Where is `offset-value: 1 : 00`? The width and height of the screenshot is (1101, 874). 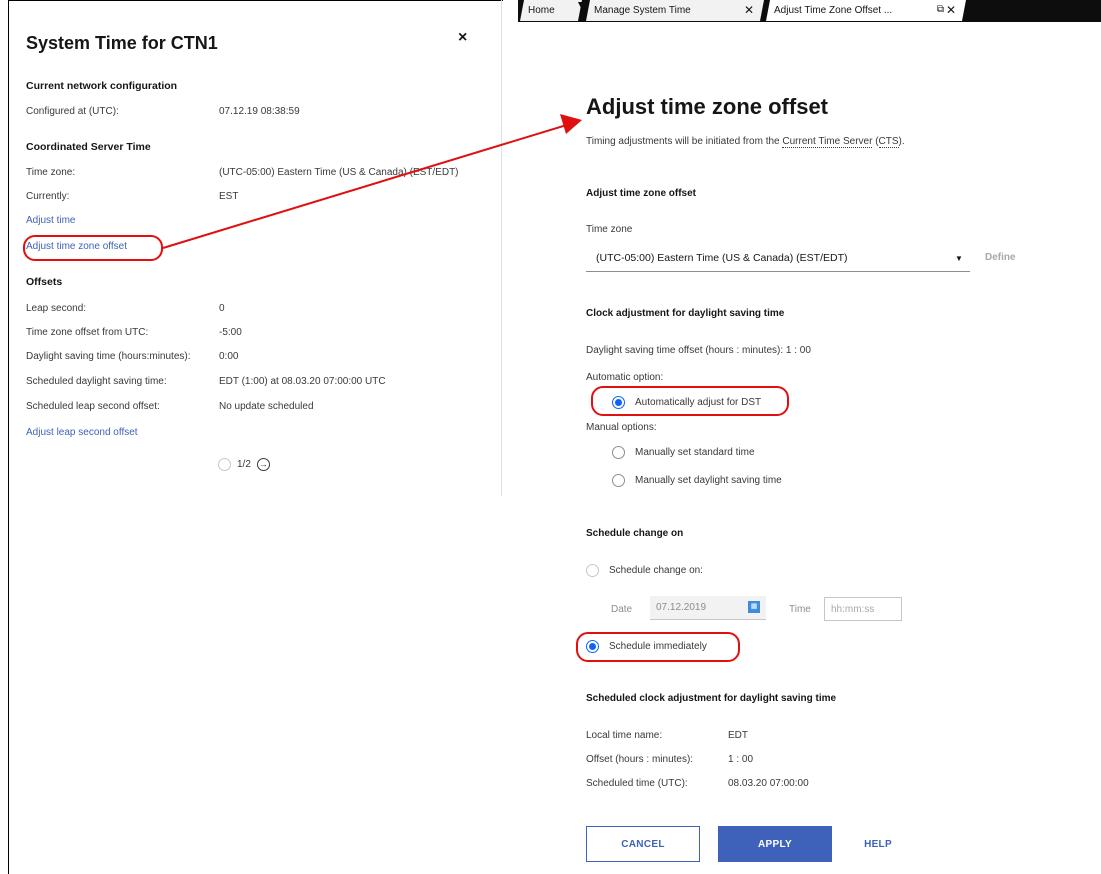 offset-value: 1 : 00 is located at coordinates (741, 759).